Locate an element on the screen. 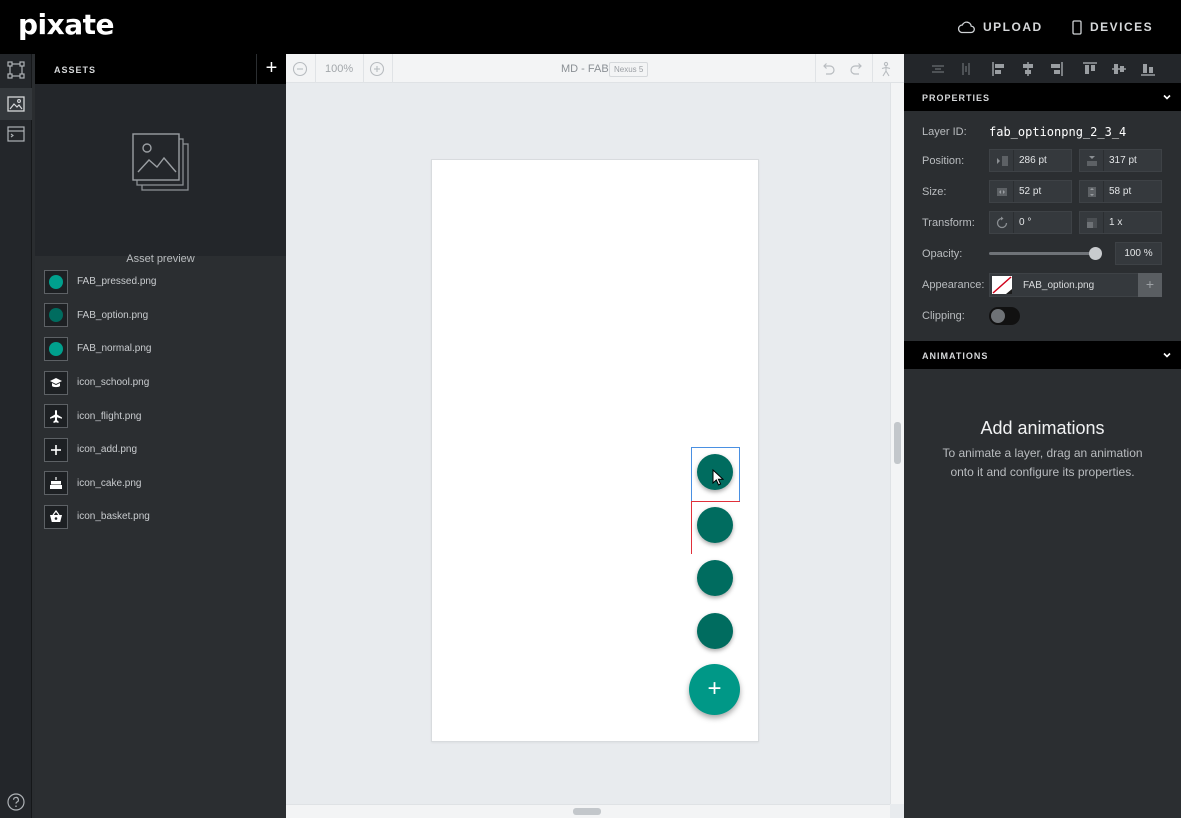 The image size is (1181, 818). asset-preview-label: Asset preview is located at coordinates (160, 259).